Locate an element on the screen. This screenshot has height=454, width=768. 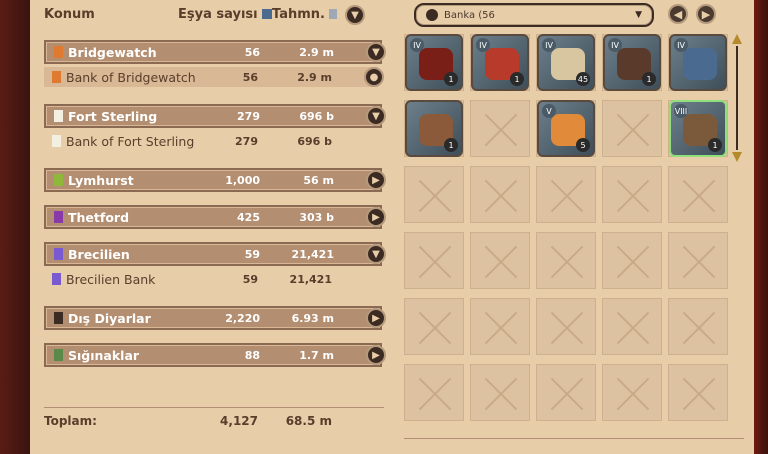
region-row: Bridgewatch 56 2.9 m ▼ is located at coordinates (215, 52).